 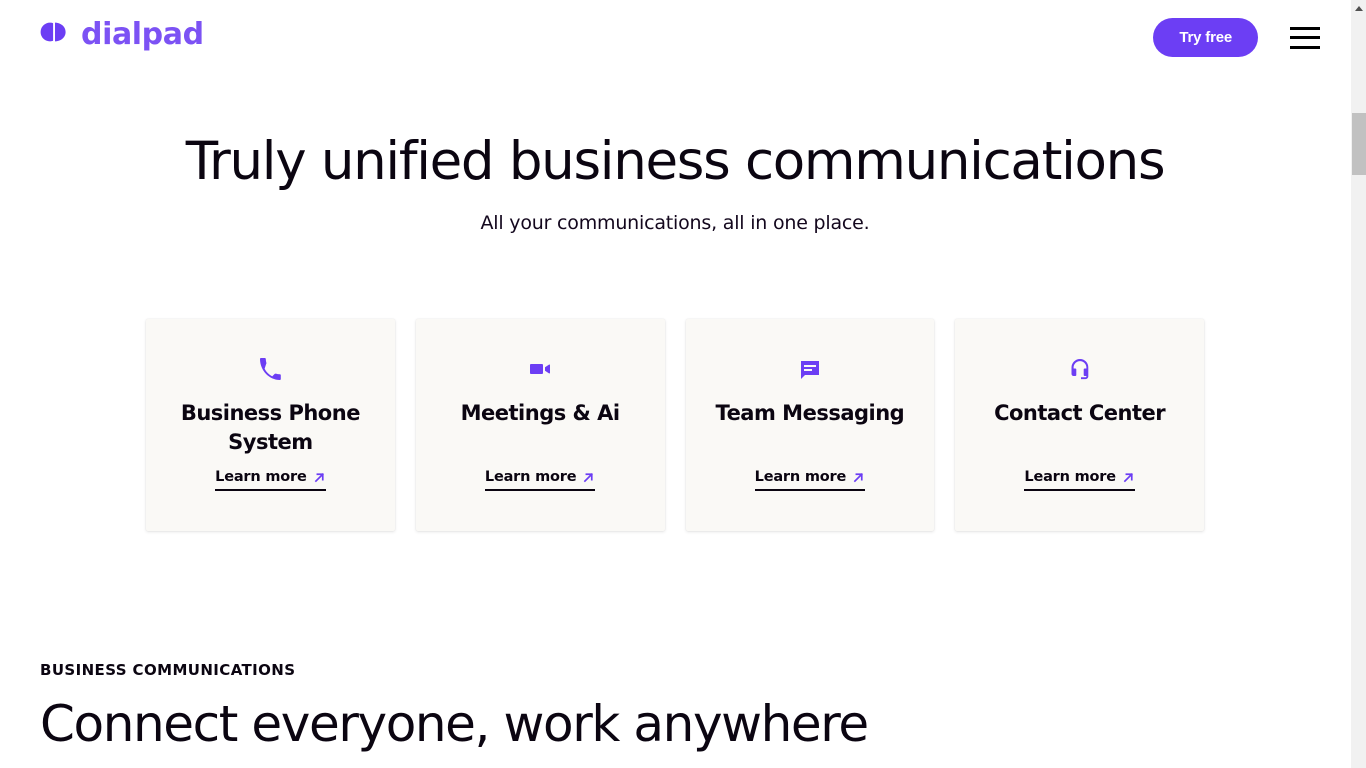 What do you see at coordinates (142, 34) in the screenshot?
I see `brand-name: dialpad` at bounding box center [142, 34].